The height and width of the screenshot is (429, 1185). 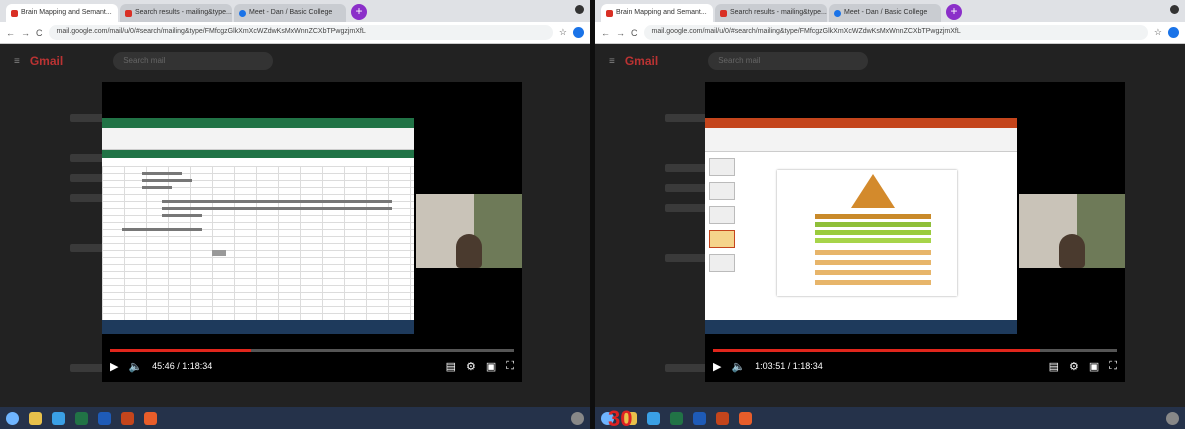 What do you see at coordinates (219, 253) in the screenshot?
I see `selected-cell` at bounding box center [219, 253].